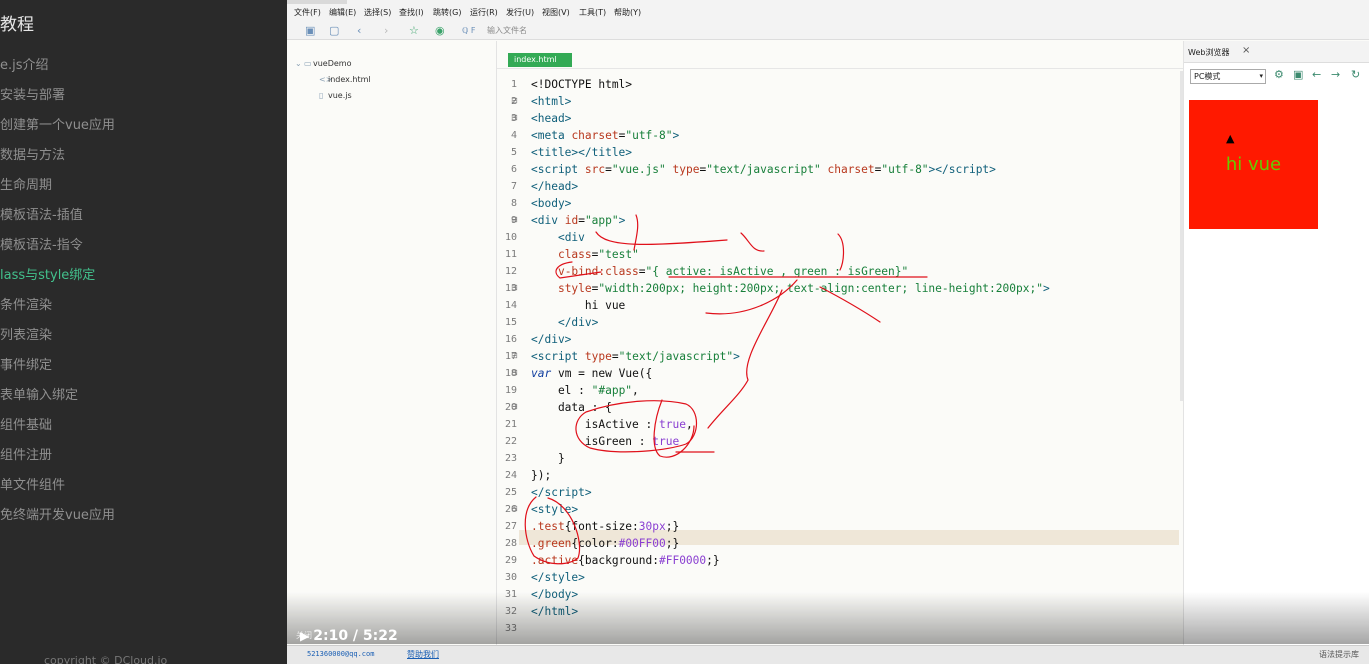 Image resolution: width=1369 pixels, height=664 pixels. Describe the element at coordinates (414, 30) in the screenshot. I see `star-icon: ☆` at that location.